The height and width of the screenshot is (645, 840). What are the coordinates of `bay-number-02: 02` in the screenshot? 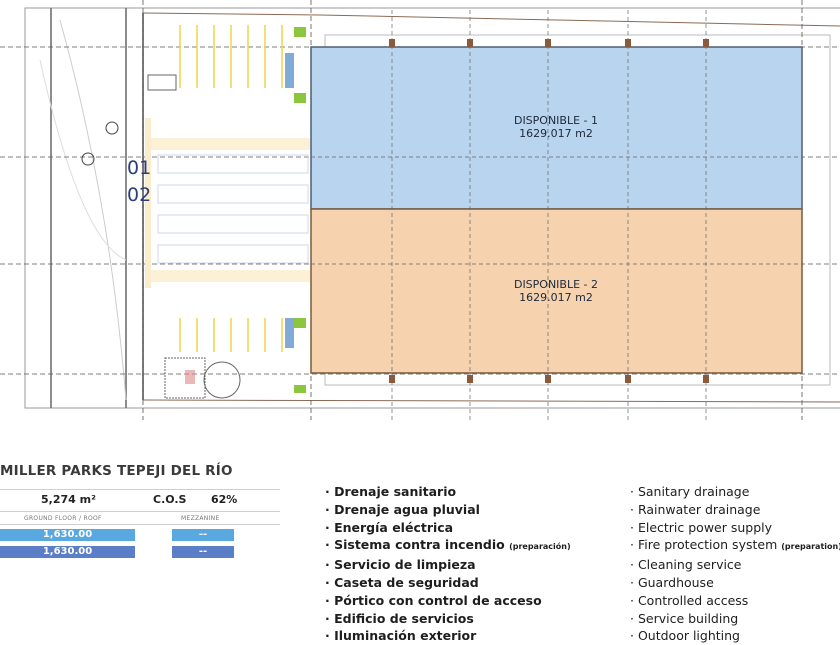 It's located at (139, 195).